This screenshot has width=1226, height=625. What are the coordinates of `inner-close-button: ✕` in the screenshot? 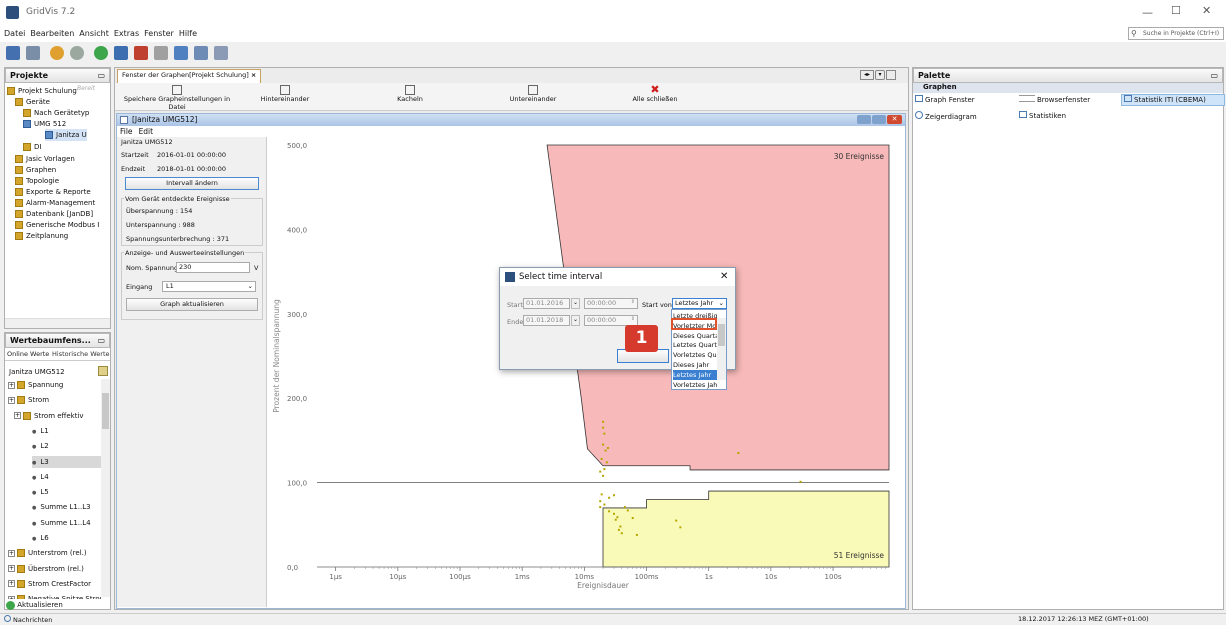 It's located at (894, 119).